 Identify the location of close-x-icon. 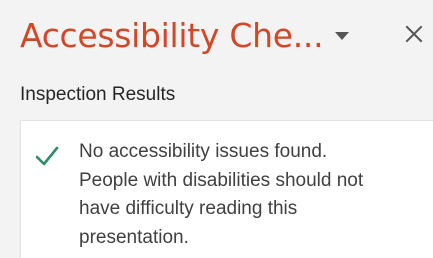
(414, 34).